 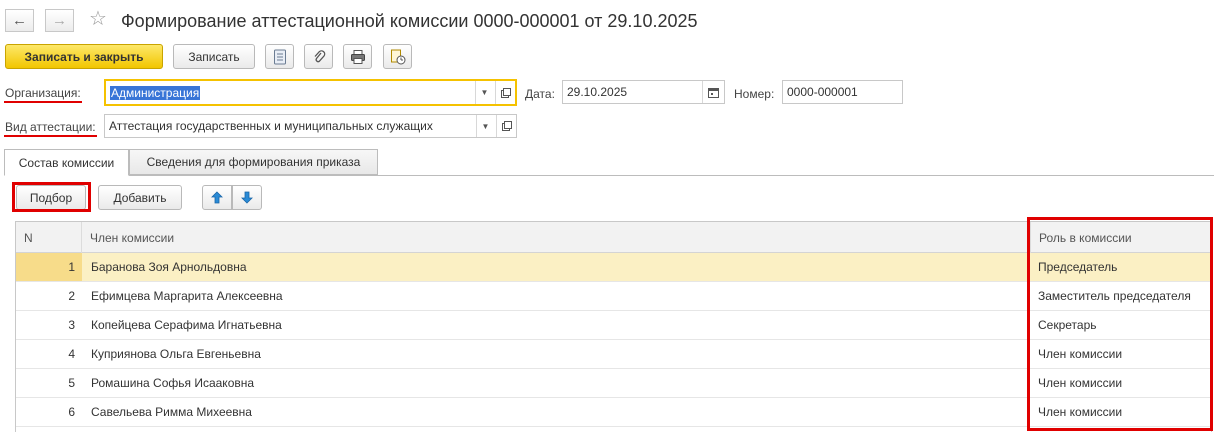 I want to click on arrow-left-icon: ←, so click(x=19, y=20).